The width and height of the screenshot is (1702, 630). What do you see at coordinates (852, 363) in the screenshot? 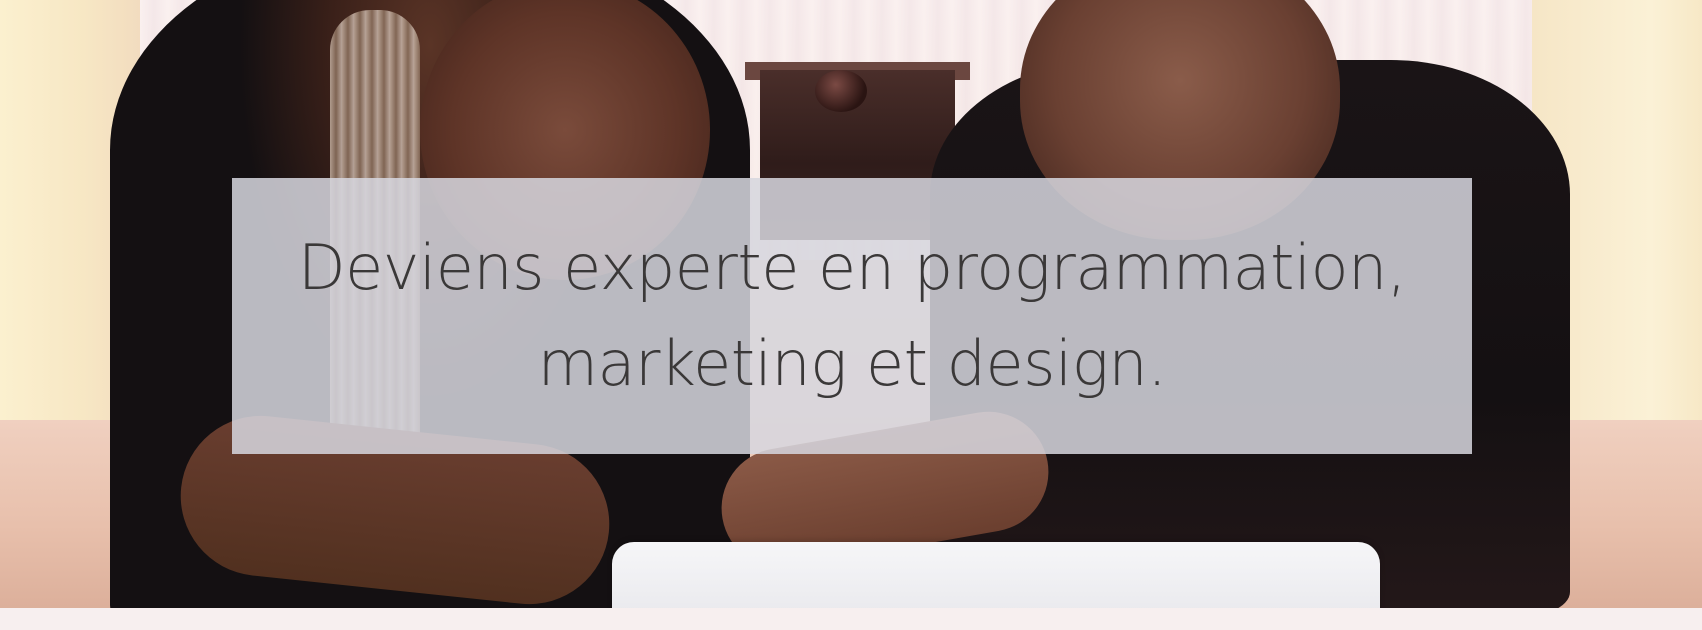
I see `hero-headline-line-2: marketing et design.` at bounding box center [852, 363].